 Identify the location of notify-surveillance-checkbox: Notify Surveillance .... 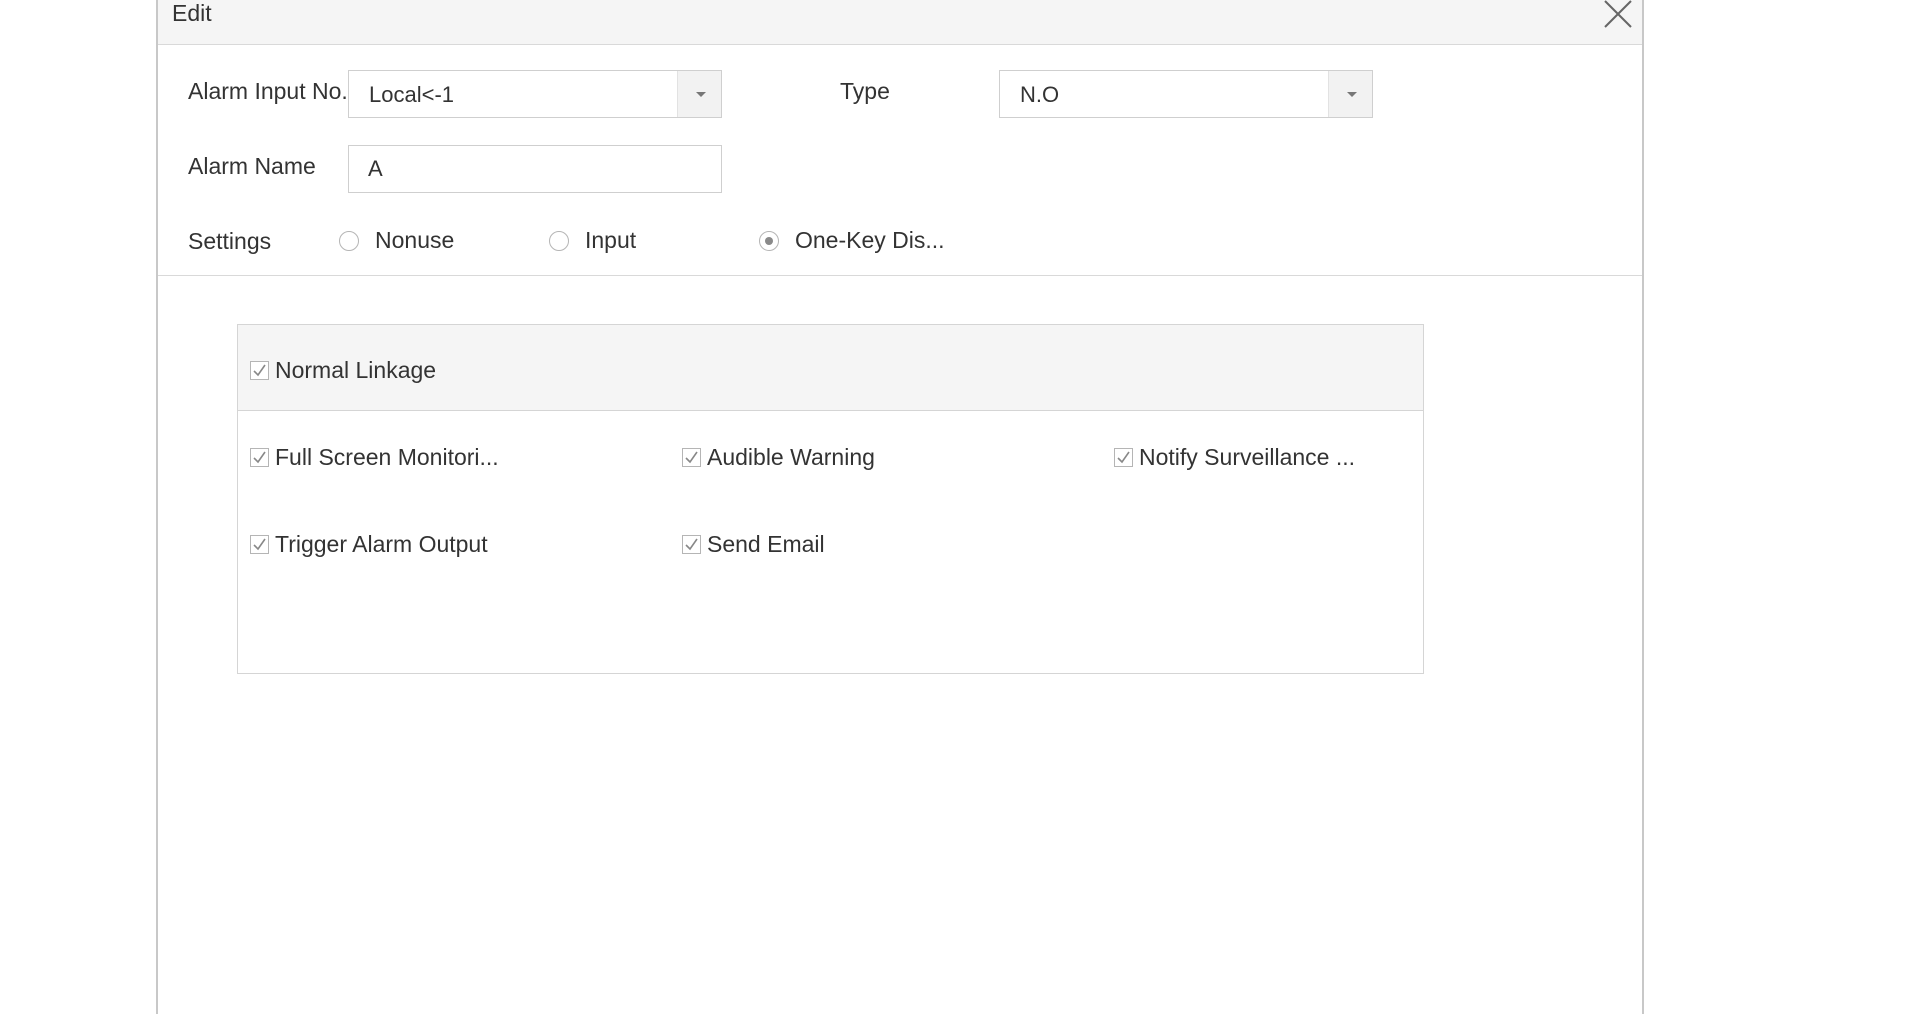
(1234, 457).